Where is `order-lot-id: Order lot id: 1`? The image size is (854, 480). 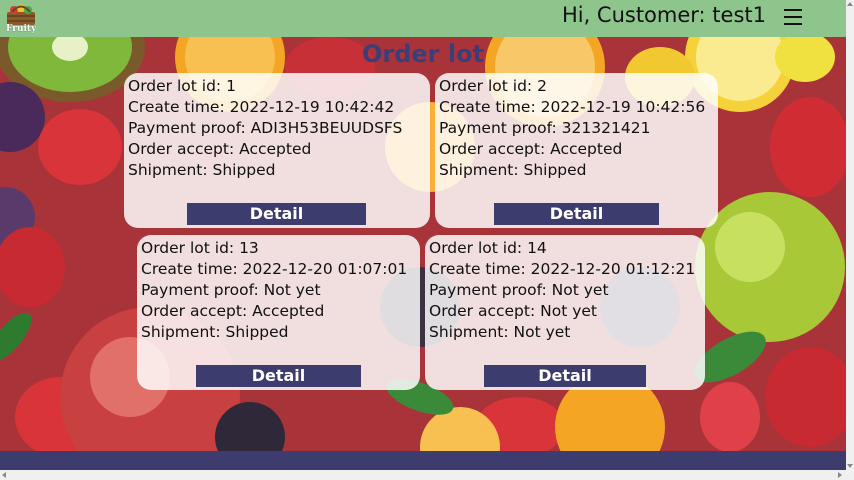
order-lot-id: Order lot id: 1 is located at coordinates (182, 86).